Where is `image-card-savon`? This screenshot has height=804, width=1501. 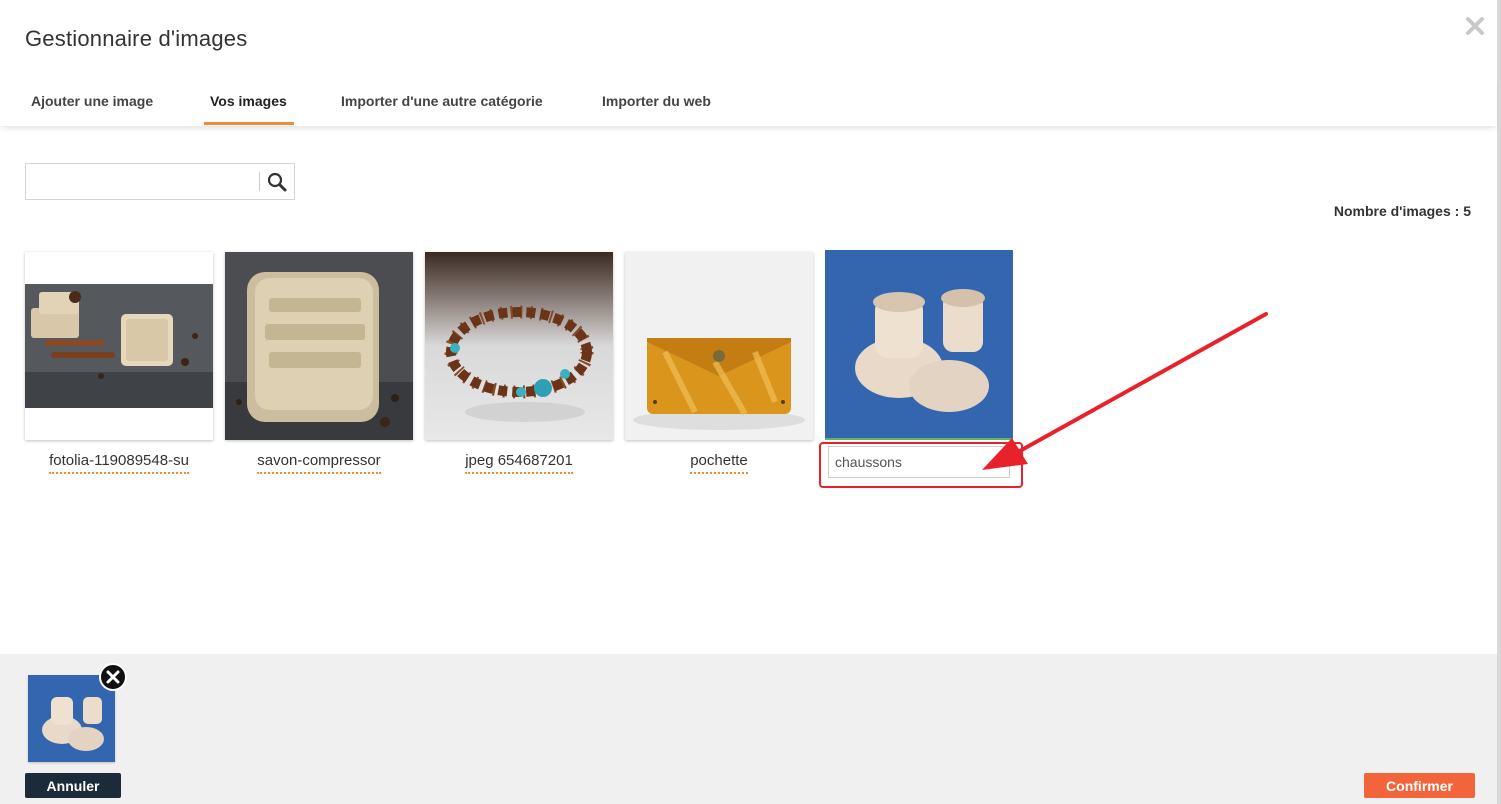
image-card-savon is located at coordinates (319, 346).